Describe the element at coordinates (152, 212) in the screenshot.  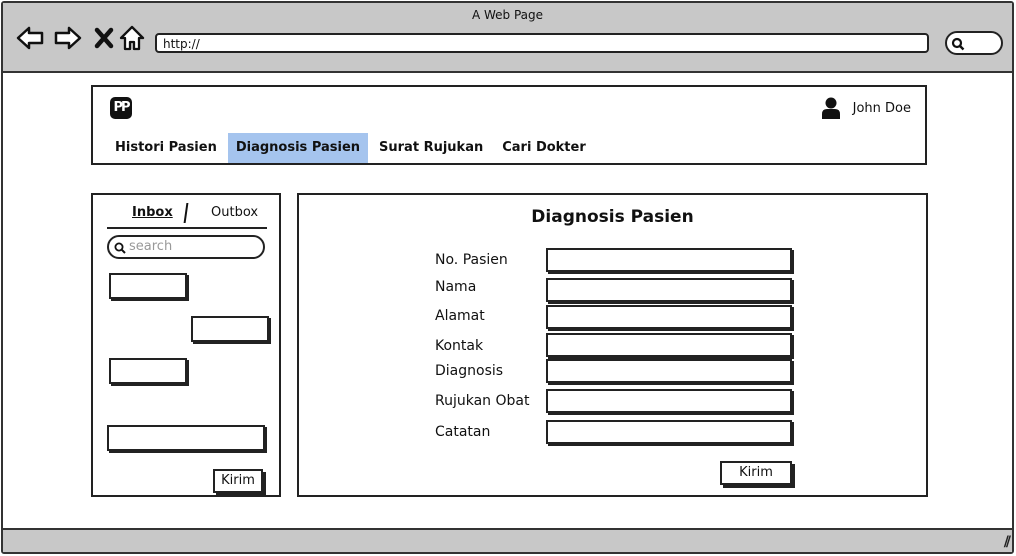
I see `tab-inbox: Inbox` at that location.